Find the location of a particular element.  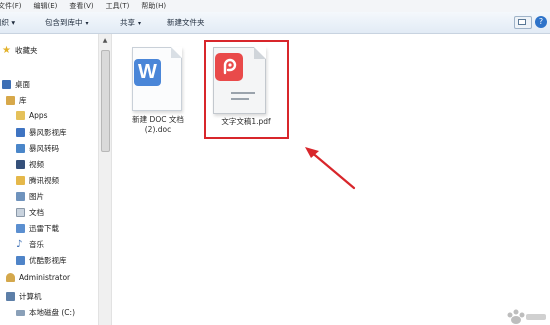

sidebar-item-label: 桌面 is located at coordinates (22, 84).